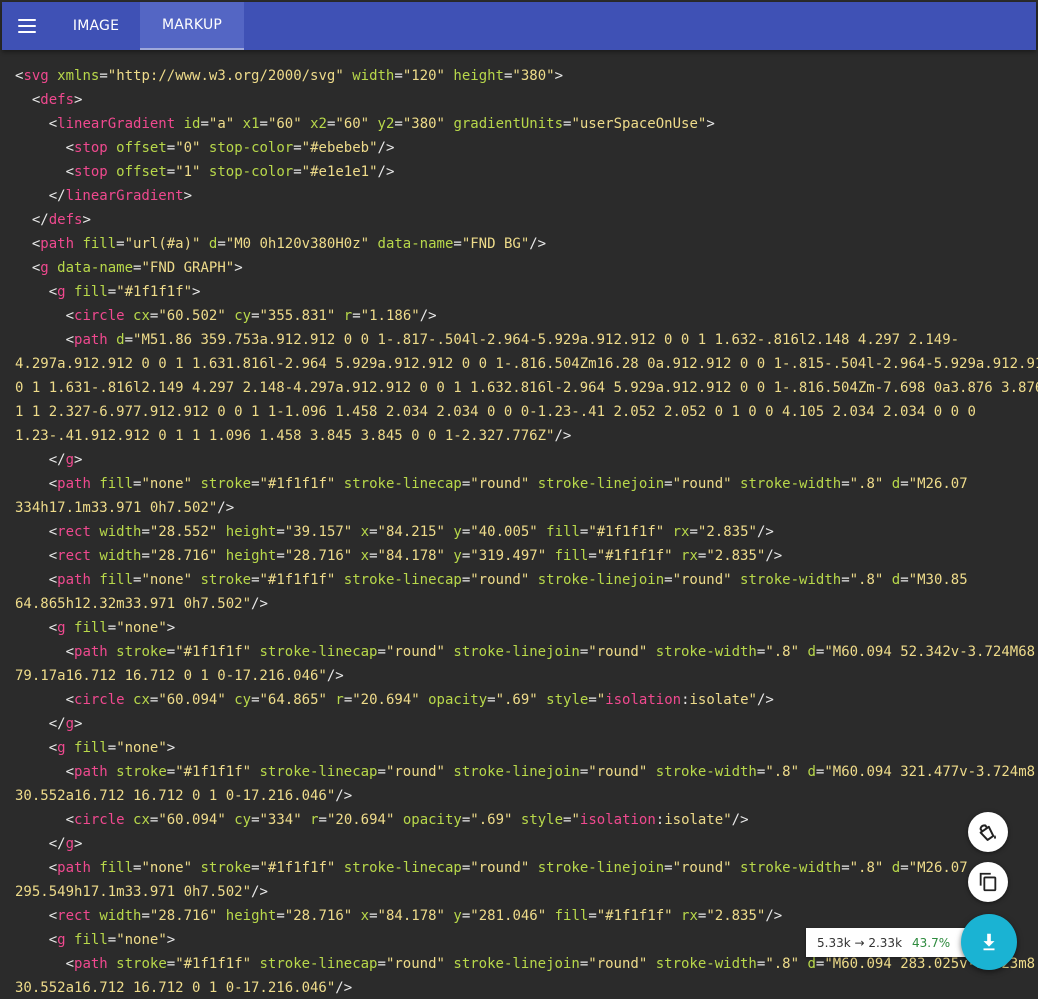  Describe the element at coordinates (280, 820) in the screenshot. I see `code-value: "334"` at that location.